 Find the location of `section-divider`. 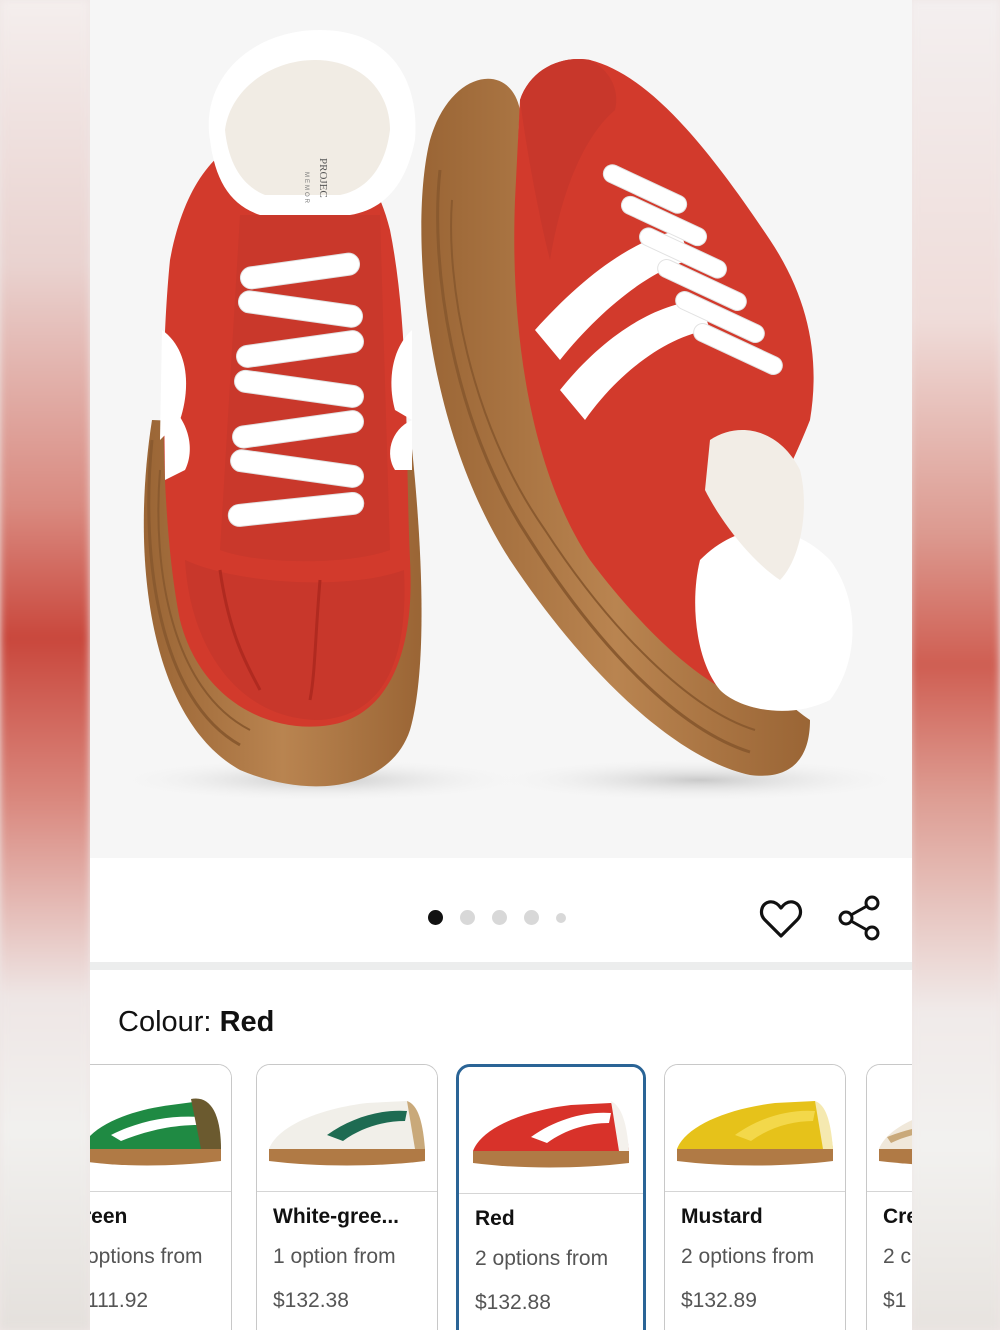

section-divider is located at coordinates (501, 966).